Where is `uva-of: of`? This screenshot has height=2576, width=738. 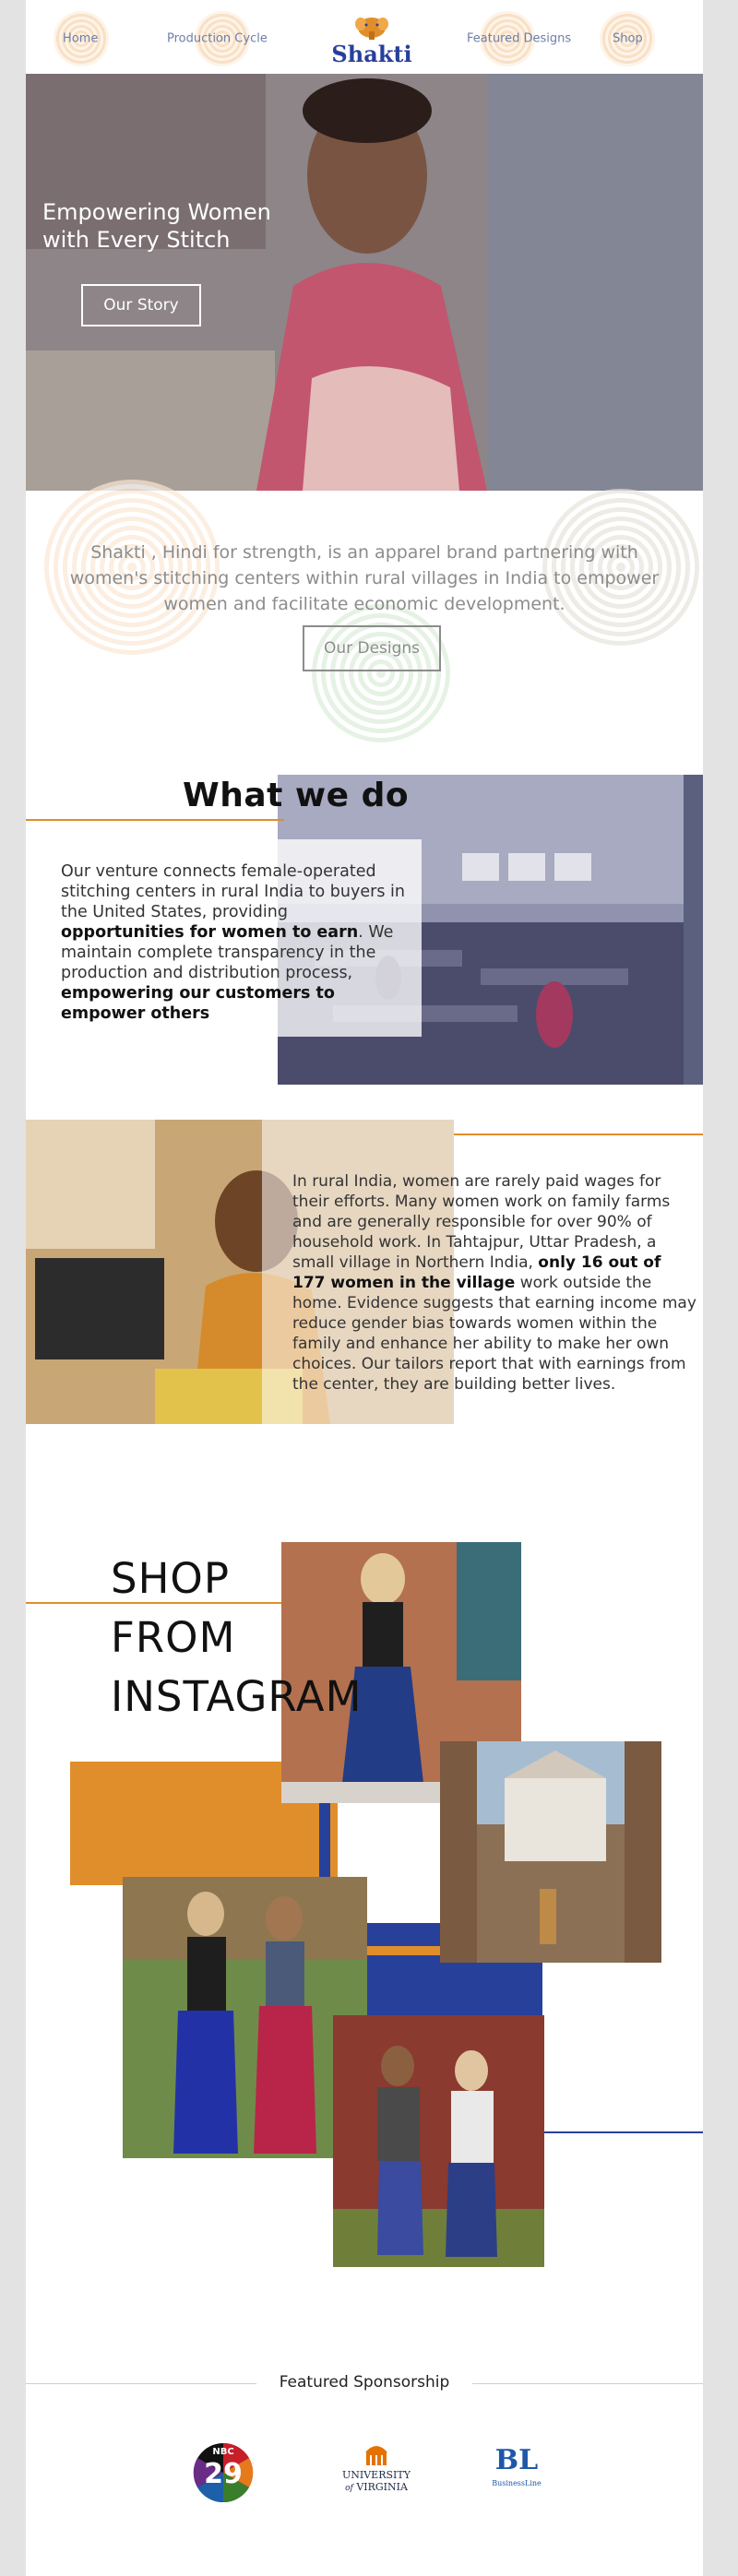 uva-of: of is located at coordinates (349, 2489).